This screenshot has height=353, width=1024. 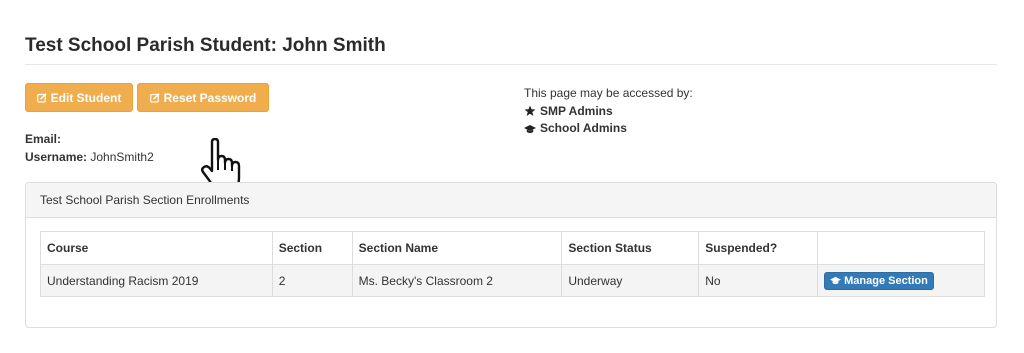 I want to click on username-value: JohnSmith2, so click(x=122, y=156).